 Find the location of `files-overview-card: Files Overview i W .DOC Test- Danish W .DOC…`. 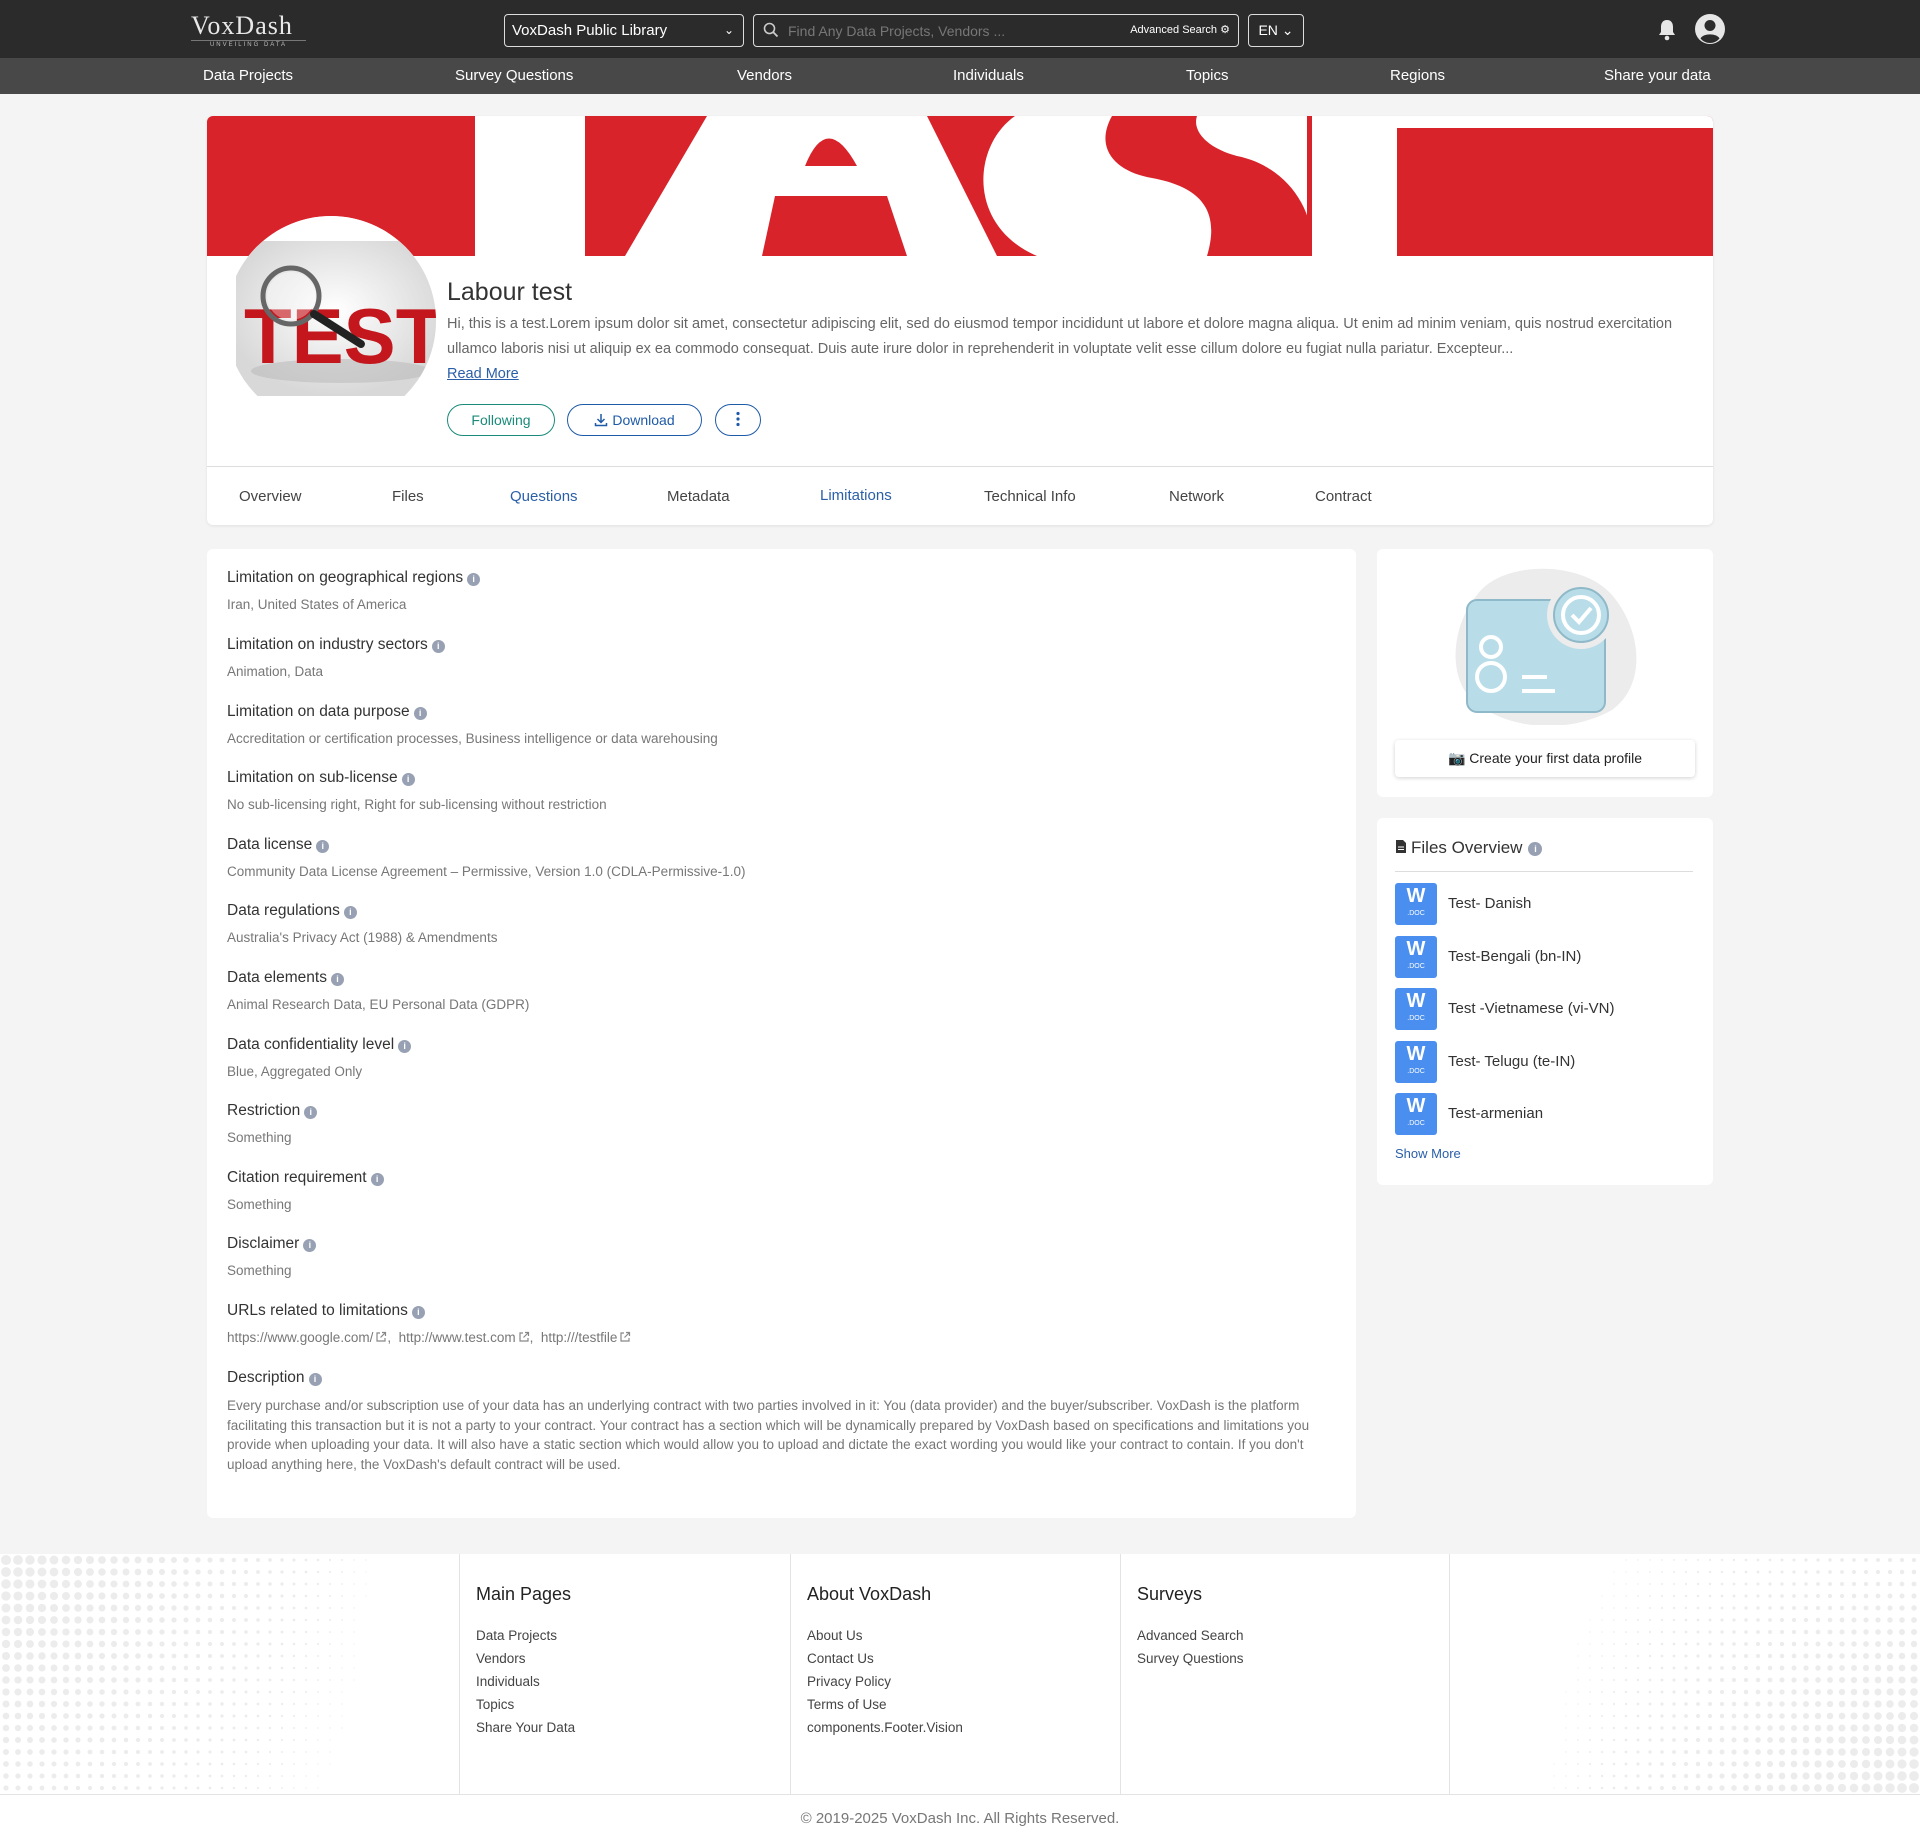

files-overview-card: Files Overview i W .DOC Test- Danish W .DOC… is located at coordinates (1545, 1001).